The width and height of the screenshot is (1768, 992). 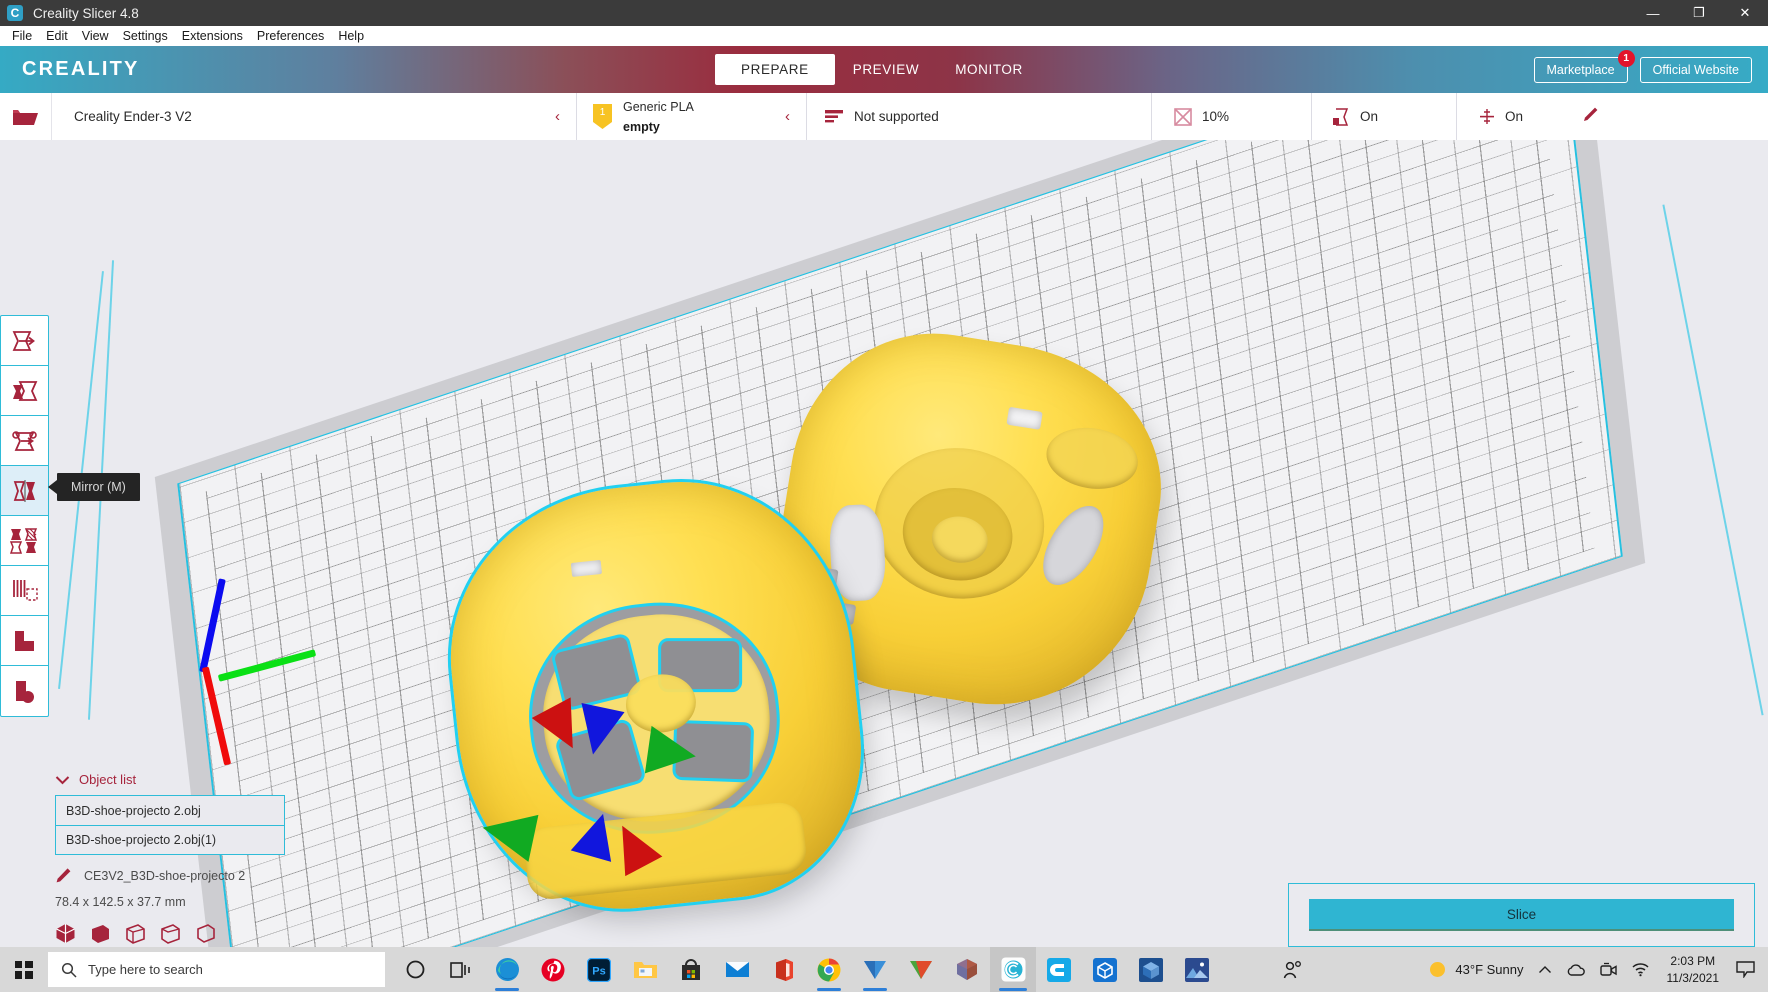 I want to click on solid-view-icon, so click(x=65, y=933).